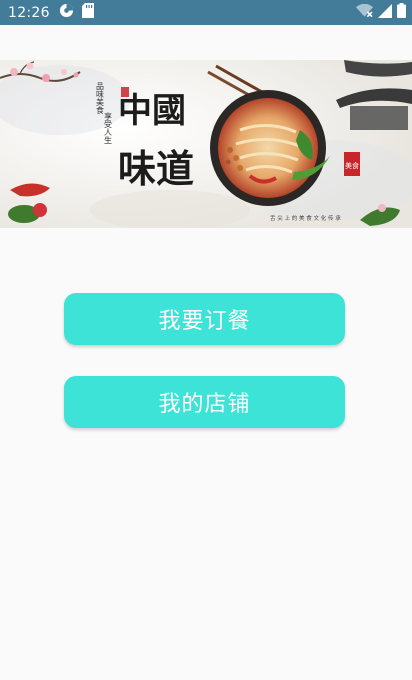  Describe the element at coordinates (204, 319) in the screenshot. I see `order-food-button: 我要订餐` at that location.